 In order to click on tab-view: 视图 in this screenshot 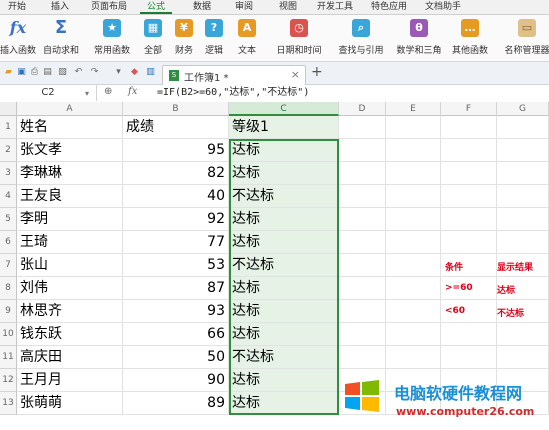, I will do `click(288, 7)`.